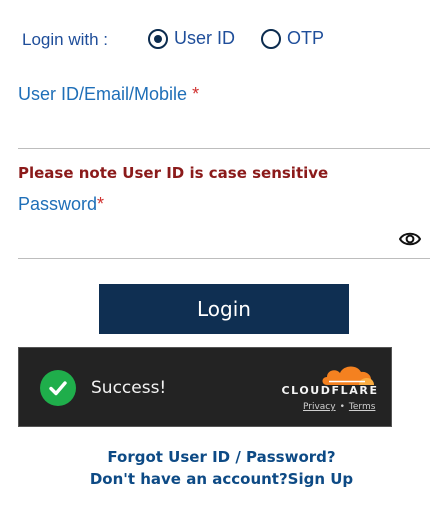 This screenshot has width=443, height=522. I want to click on forgot-credentials-row: Forgot User ID / Password?, so click(221, 457).